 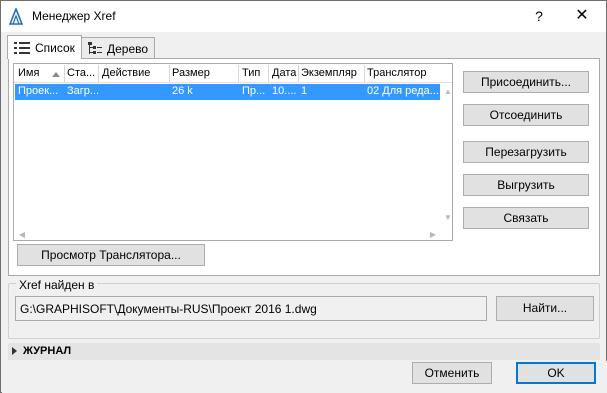 I want to click on list-icon, so click(x=22, y=47).